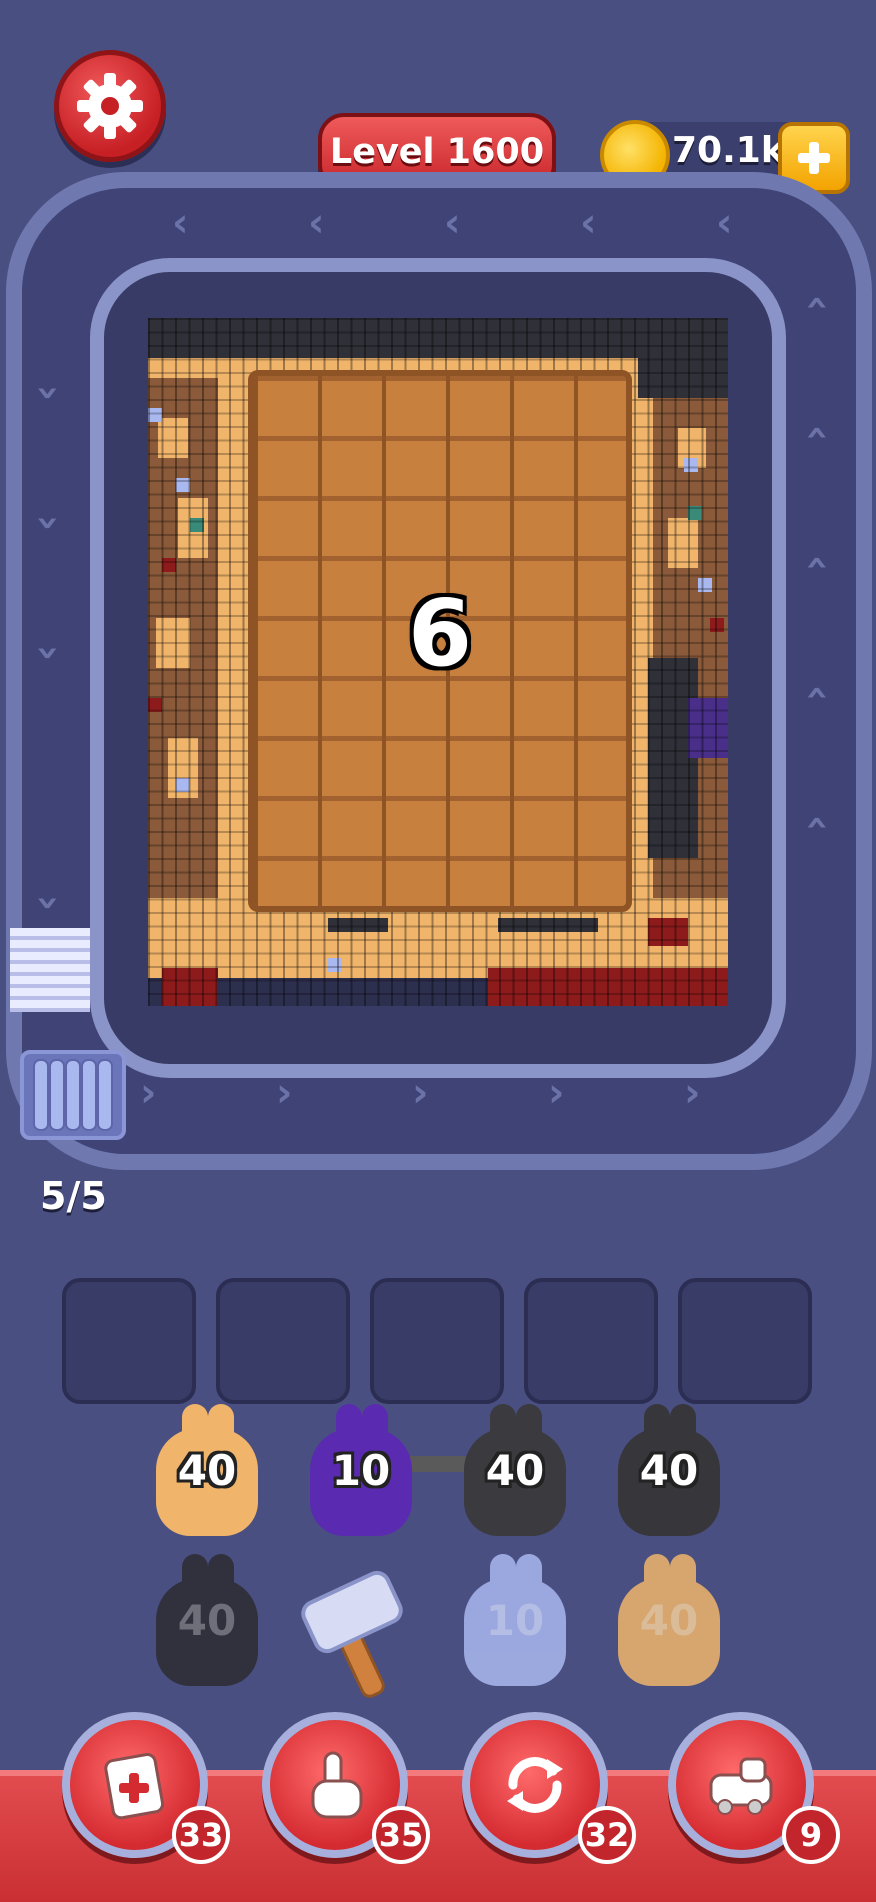 This screenshot has width=876, height=1902. I want to click on booster-count: 33, so click(201, 1835).